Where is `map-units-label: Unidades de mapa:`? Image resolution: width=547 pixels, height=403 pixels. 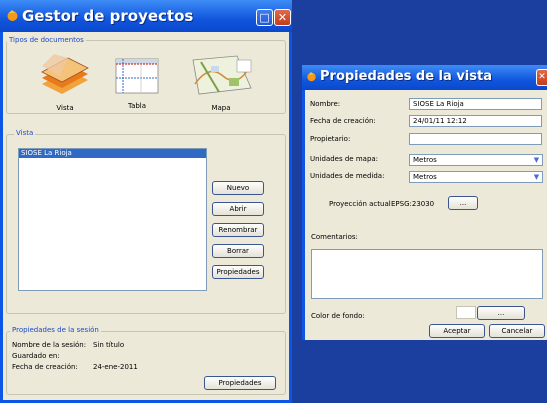 map-units-label: Unidades de mapa: is located at coordinates (344, 159).